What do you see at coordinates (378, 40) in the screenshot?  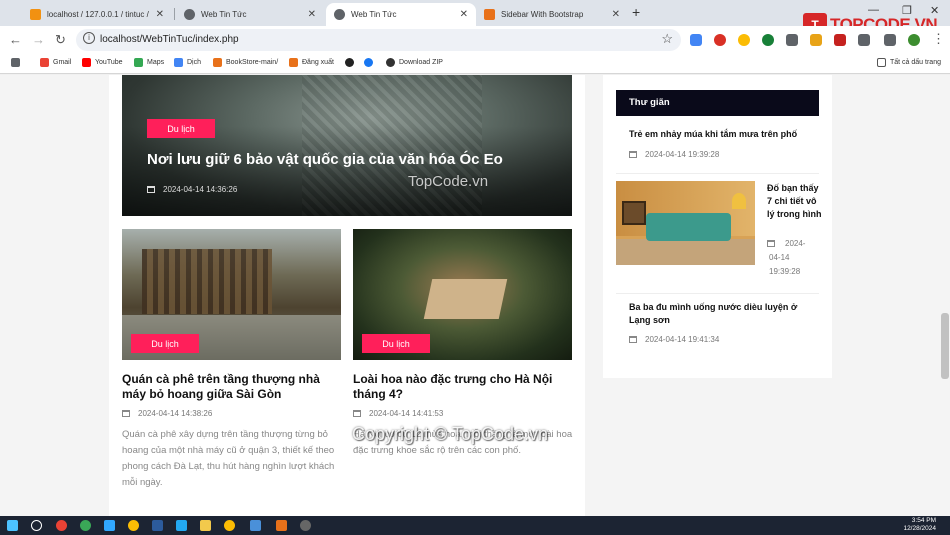 I see `address-bar: i localhost/WebTinTuc/index.php ☆` at bounding box center [378, 40].